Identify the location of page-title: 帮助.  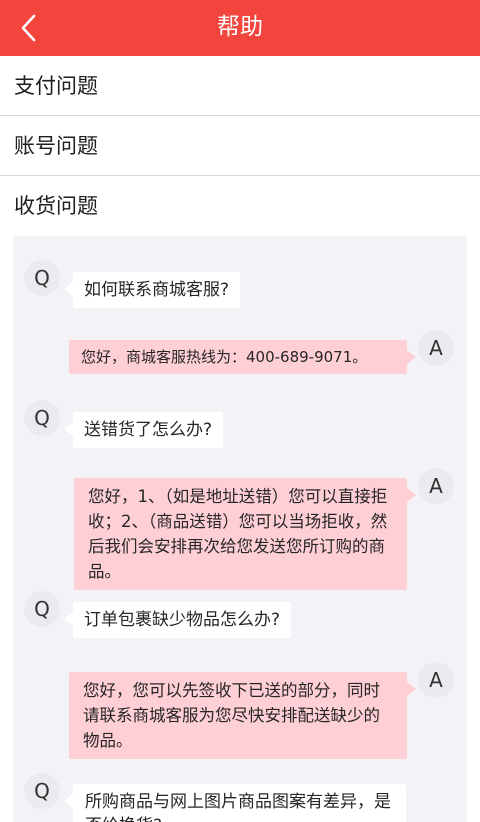
(240, 27).